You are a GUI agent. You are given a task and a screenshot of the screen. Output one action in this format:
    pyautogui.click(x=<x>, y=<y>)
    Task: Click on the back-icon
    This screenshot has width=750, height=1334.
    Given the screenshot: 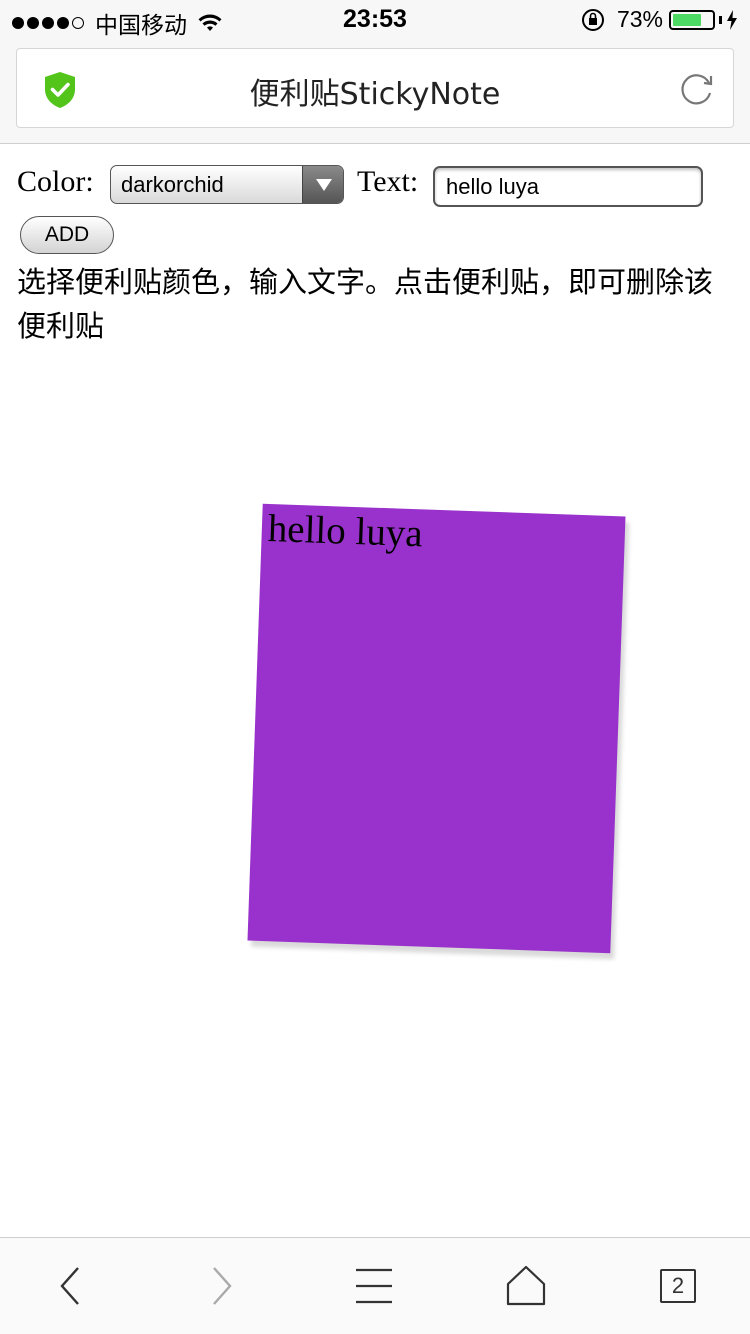 What is the action you would take?
    pyautogui.click(x=72, y=1286)
    